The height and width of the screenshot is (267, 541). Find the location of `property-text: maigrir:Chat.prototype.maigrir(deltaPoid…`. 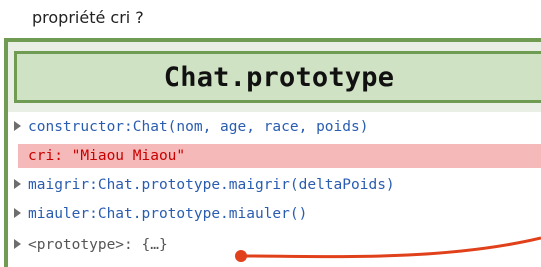

property-text: maigrir:Chat.prototype.maigrir(deltaPoid… is located at coordinates (211, 185).